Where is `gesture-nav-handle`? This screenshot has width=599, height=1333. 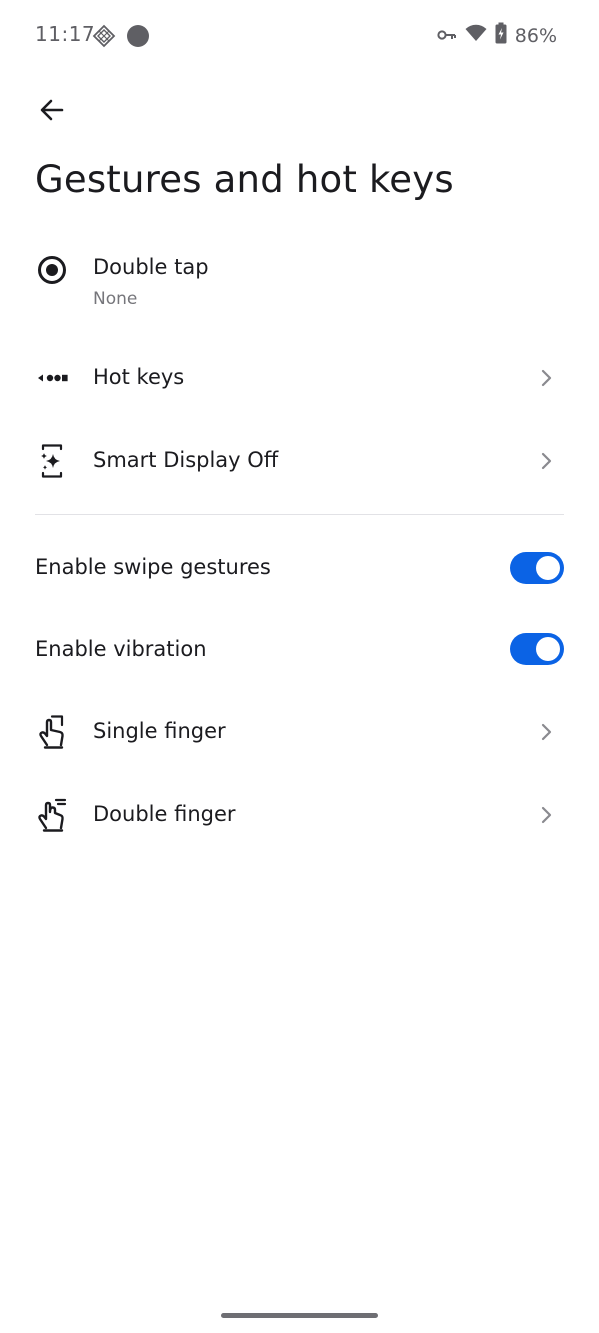
gesture-nav-handle is located at coordinates (299, 1315).